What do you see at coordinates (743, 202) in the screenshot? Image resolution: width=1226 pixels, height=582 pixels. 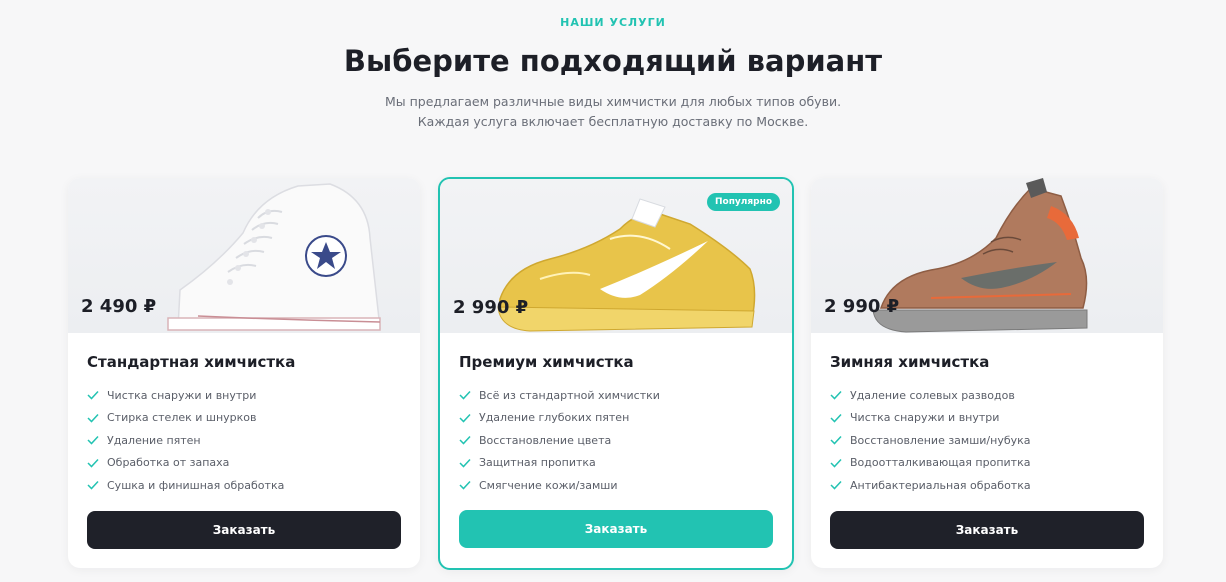 I see `popular-badge: Популярно` at bounding box center [743, 202].